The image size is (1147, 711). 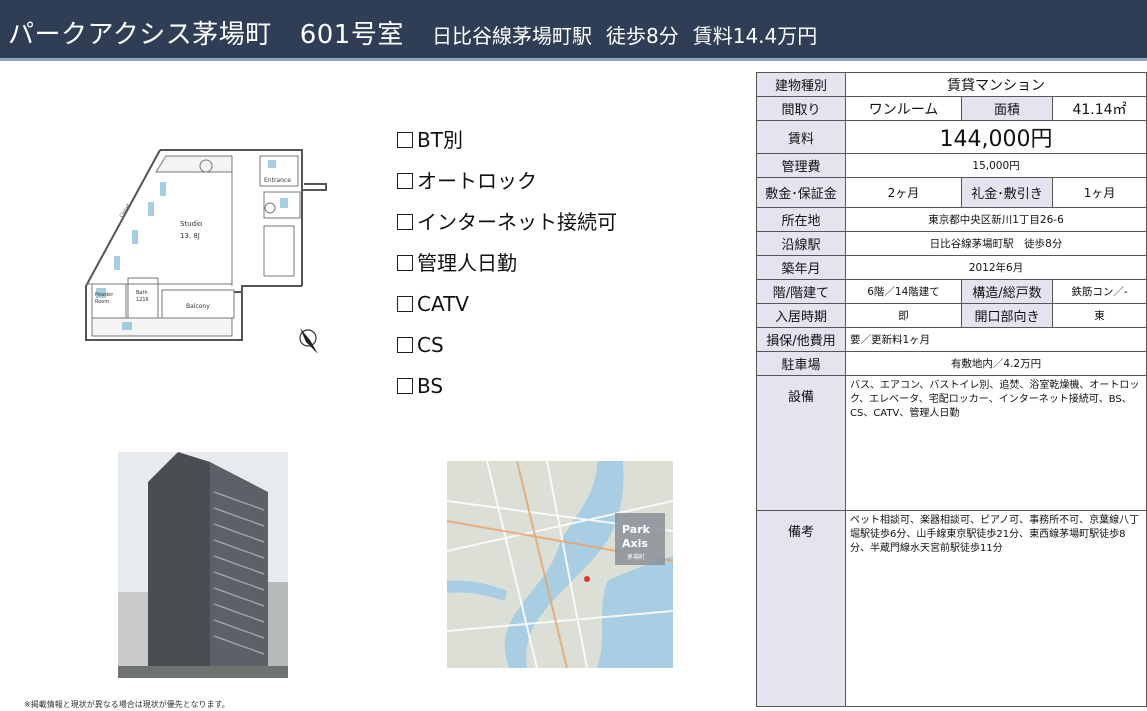 What do you see at coordinates (102, 302) in the screenshot?
I see `plan-powder-room: Room` at bounding box center [102, 302].